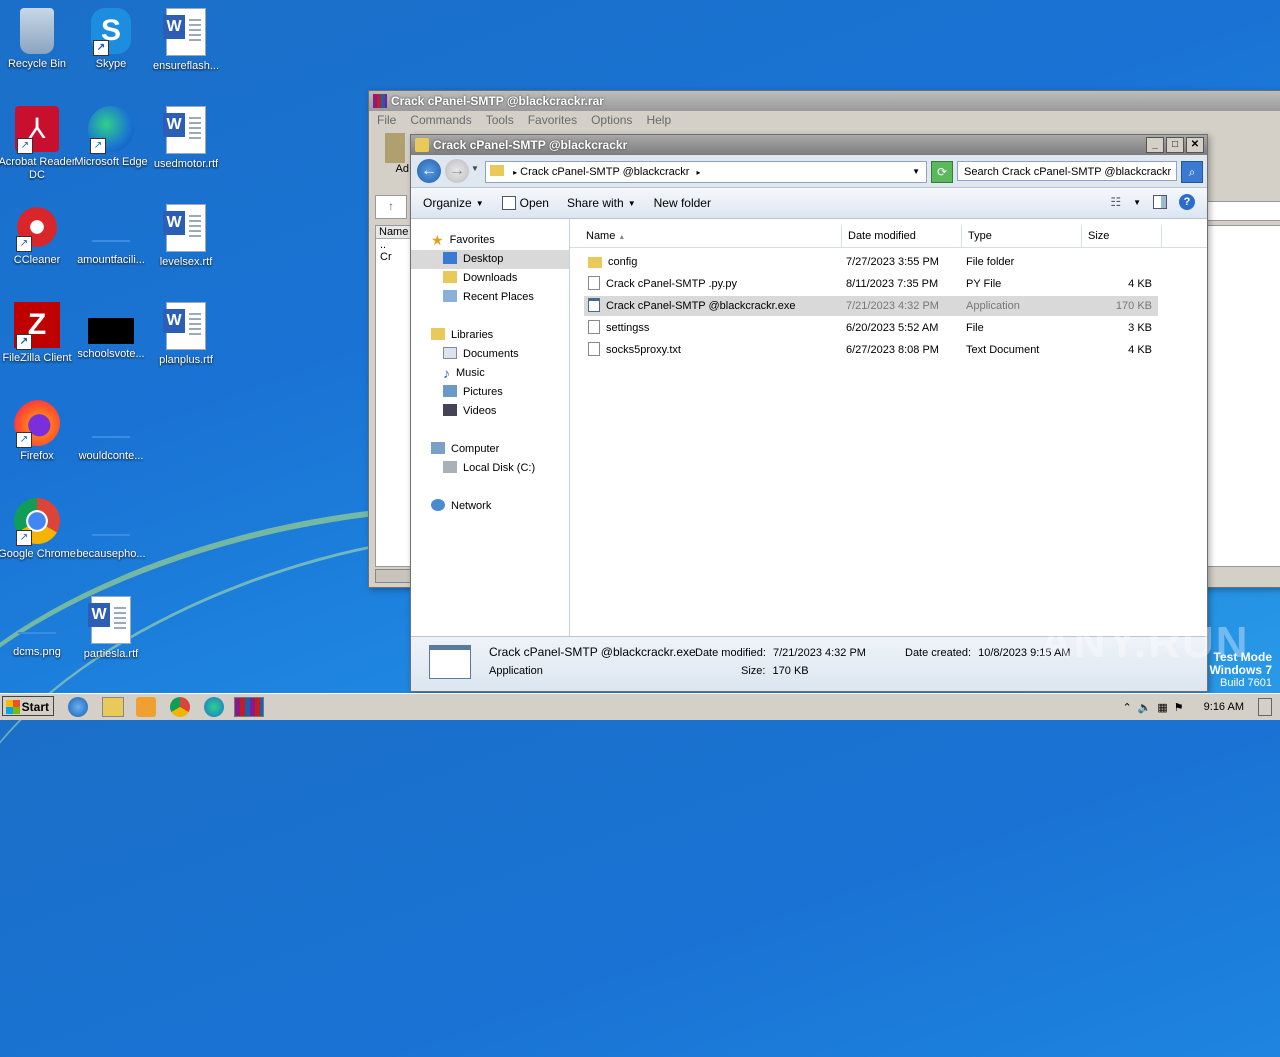 The height and width of the screenshot is (1057, 1280). I want to click on nav-videos: Videos, so click(490, 411).